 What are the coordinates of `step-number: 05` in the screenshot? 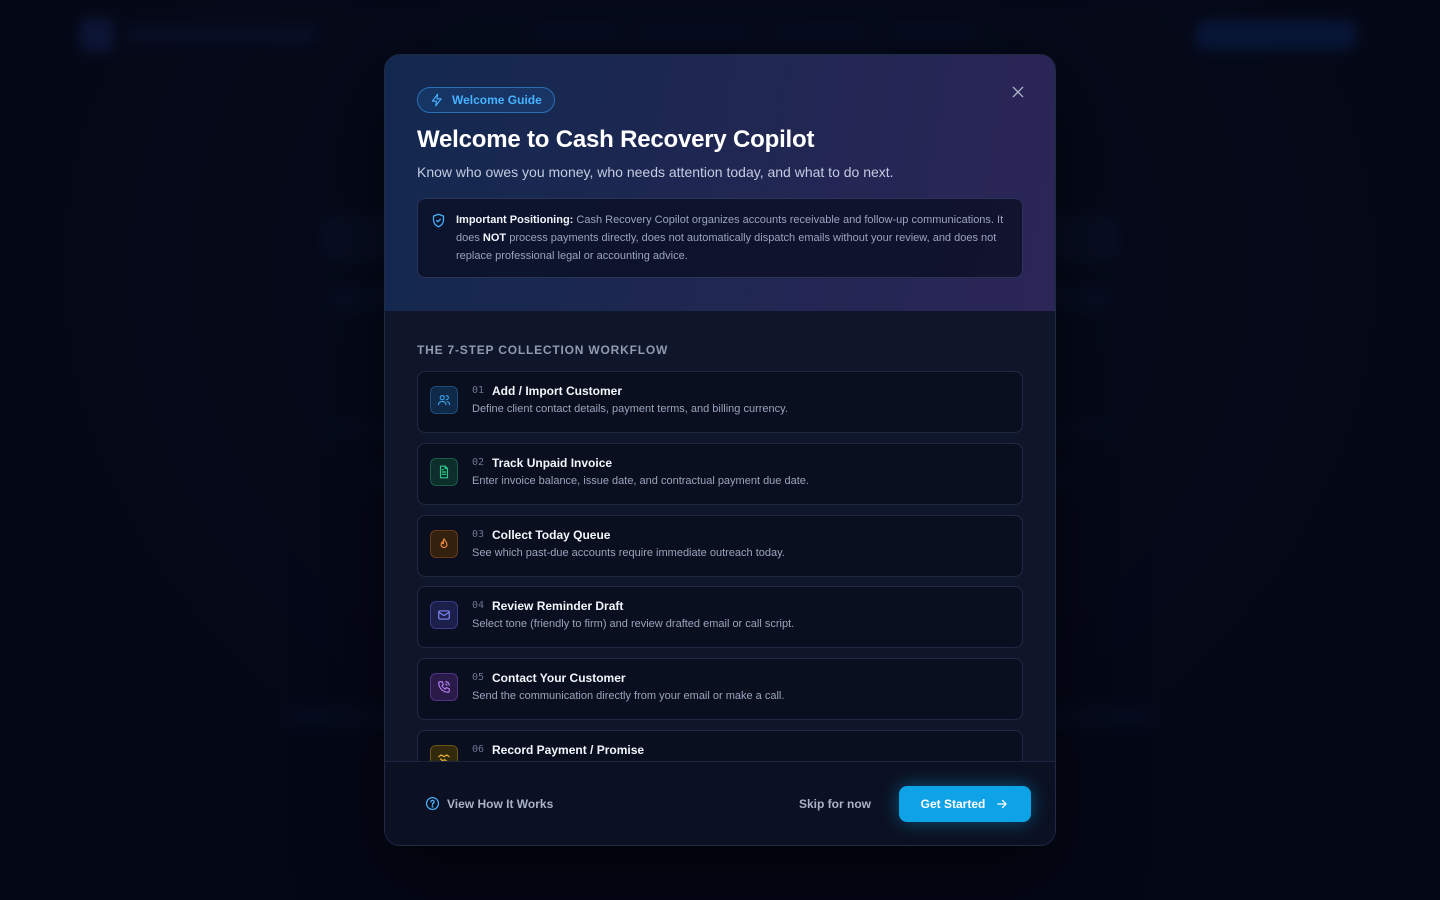 It's located at (478, 677).